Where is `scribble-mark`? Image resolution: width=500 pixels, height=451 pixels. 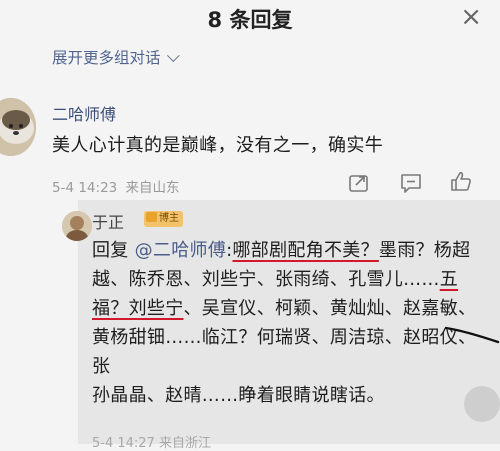
scribble-mark is located at coordinates (472, 335).